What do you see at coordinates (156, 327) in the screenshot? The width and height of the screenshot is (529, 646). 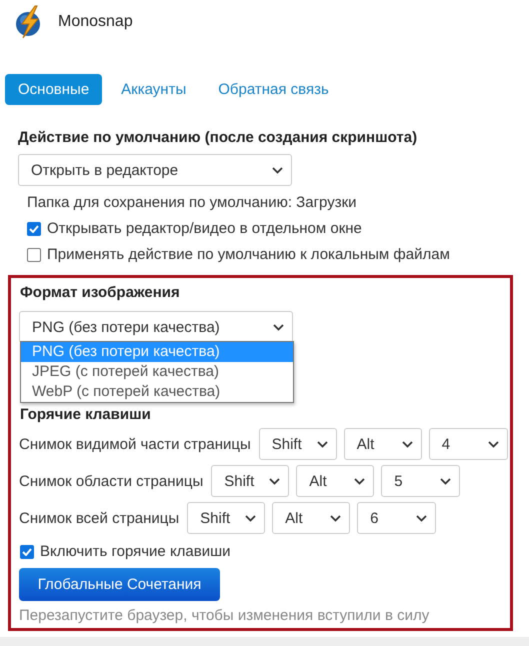 I see `format-select: PNG (без потери качества)` at bounding box center [156, 327].